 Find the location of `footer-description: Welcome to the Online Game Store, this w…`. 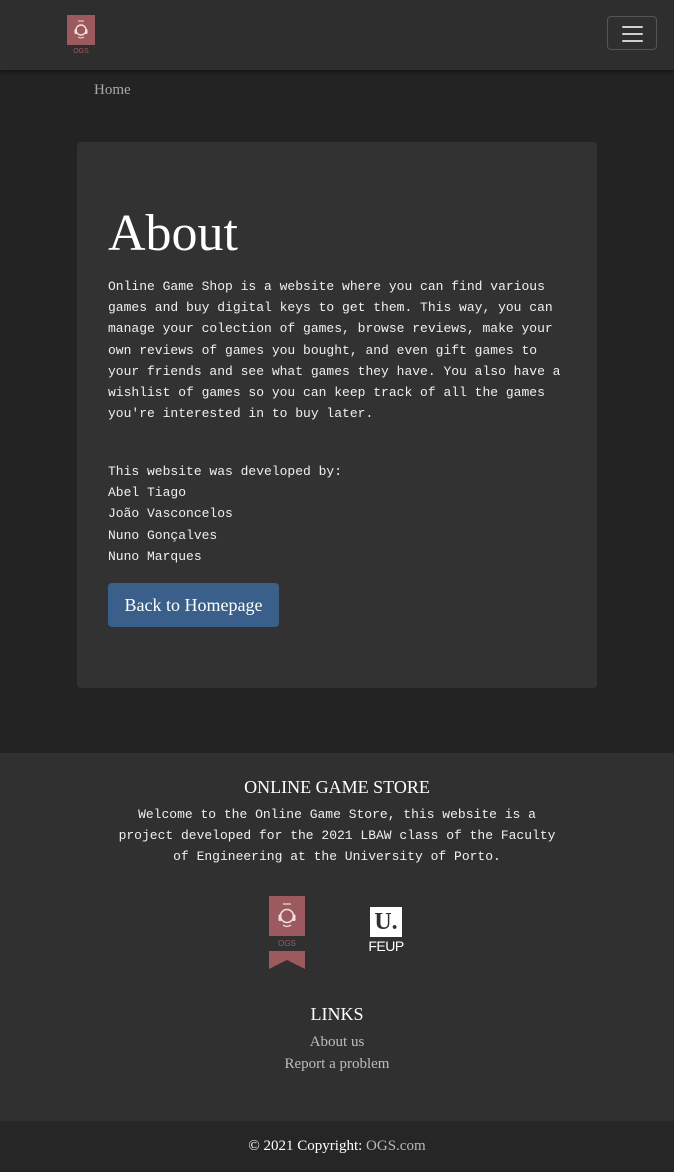

footer-description: Welcome to the Online Game Store, this w… is located at coordinates (337, 836).